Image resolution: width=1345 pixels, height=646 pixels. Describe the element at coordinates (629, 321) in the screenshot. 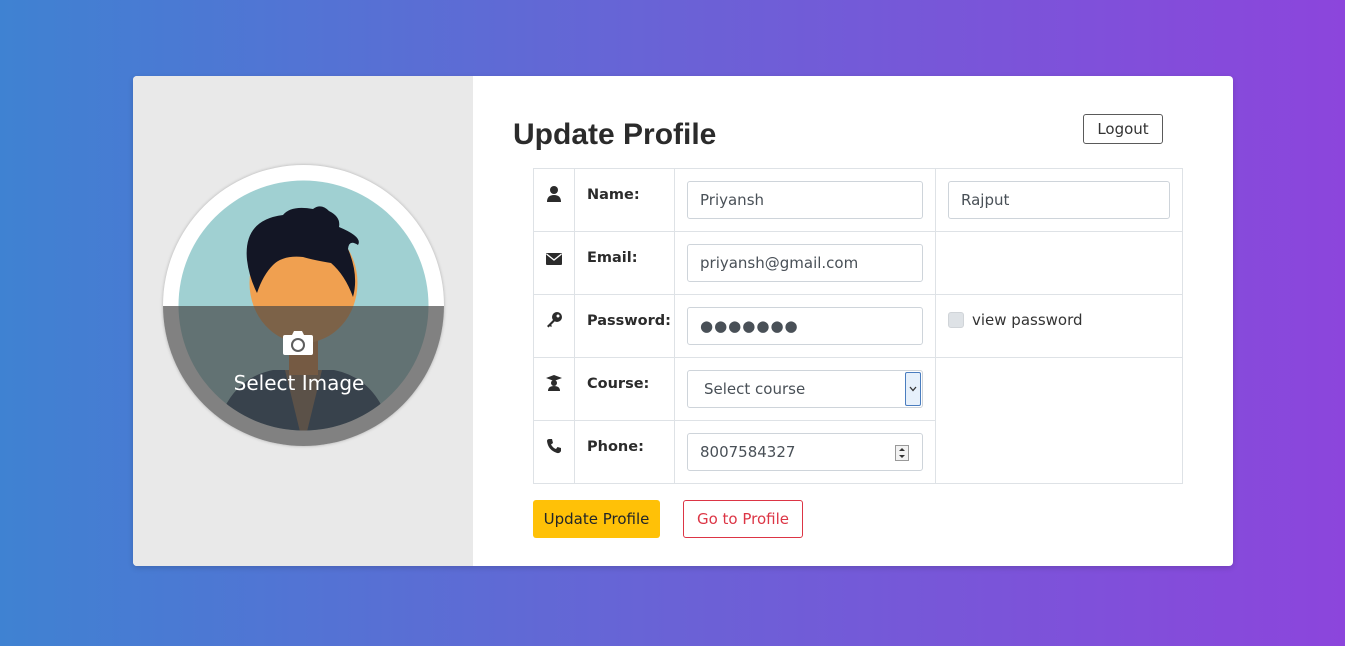

I see `password-label: Password:` at that location.